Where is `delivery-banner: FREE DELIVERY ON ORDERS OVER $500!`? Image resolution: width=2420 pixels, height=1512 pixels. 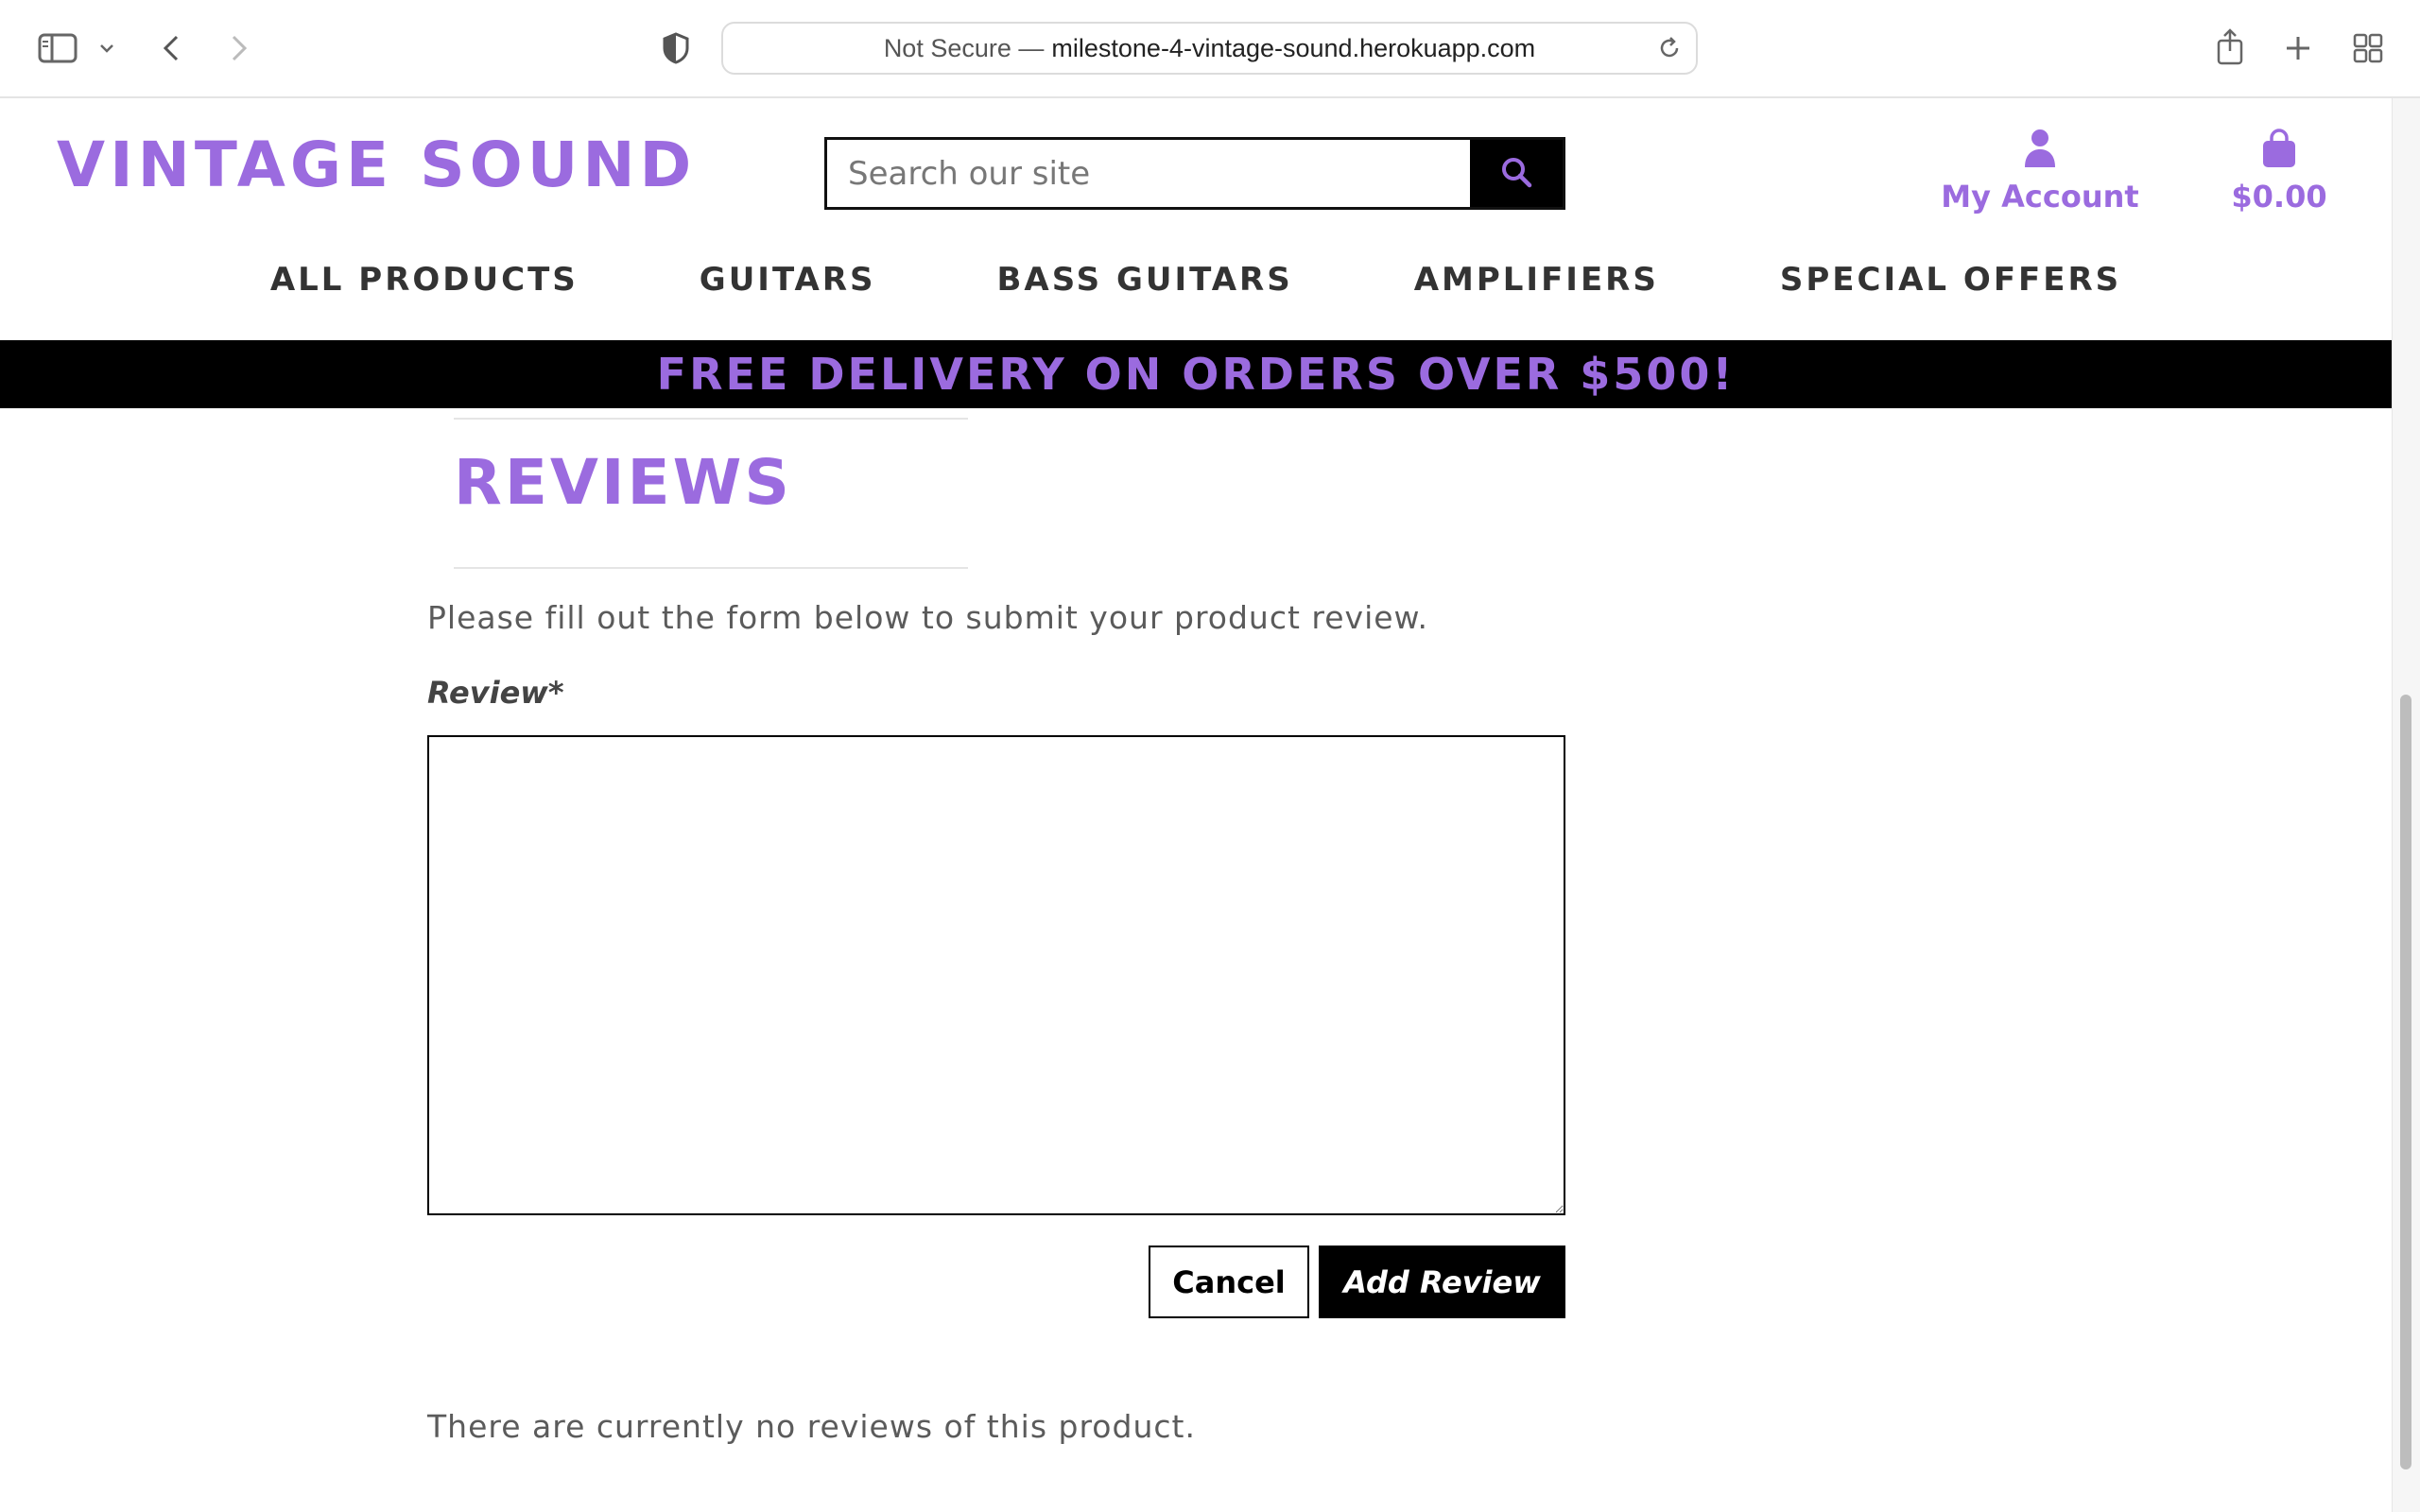
delivery-banner: FREE DELIVERY ON ORDERS OVER $500! is located at coordinates (1196, 374).